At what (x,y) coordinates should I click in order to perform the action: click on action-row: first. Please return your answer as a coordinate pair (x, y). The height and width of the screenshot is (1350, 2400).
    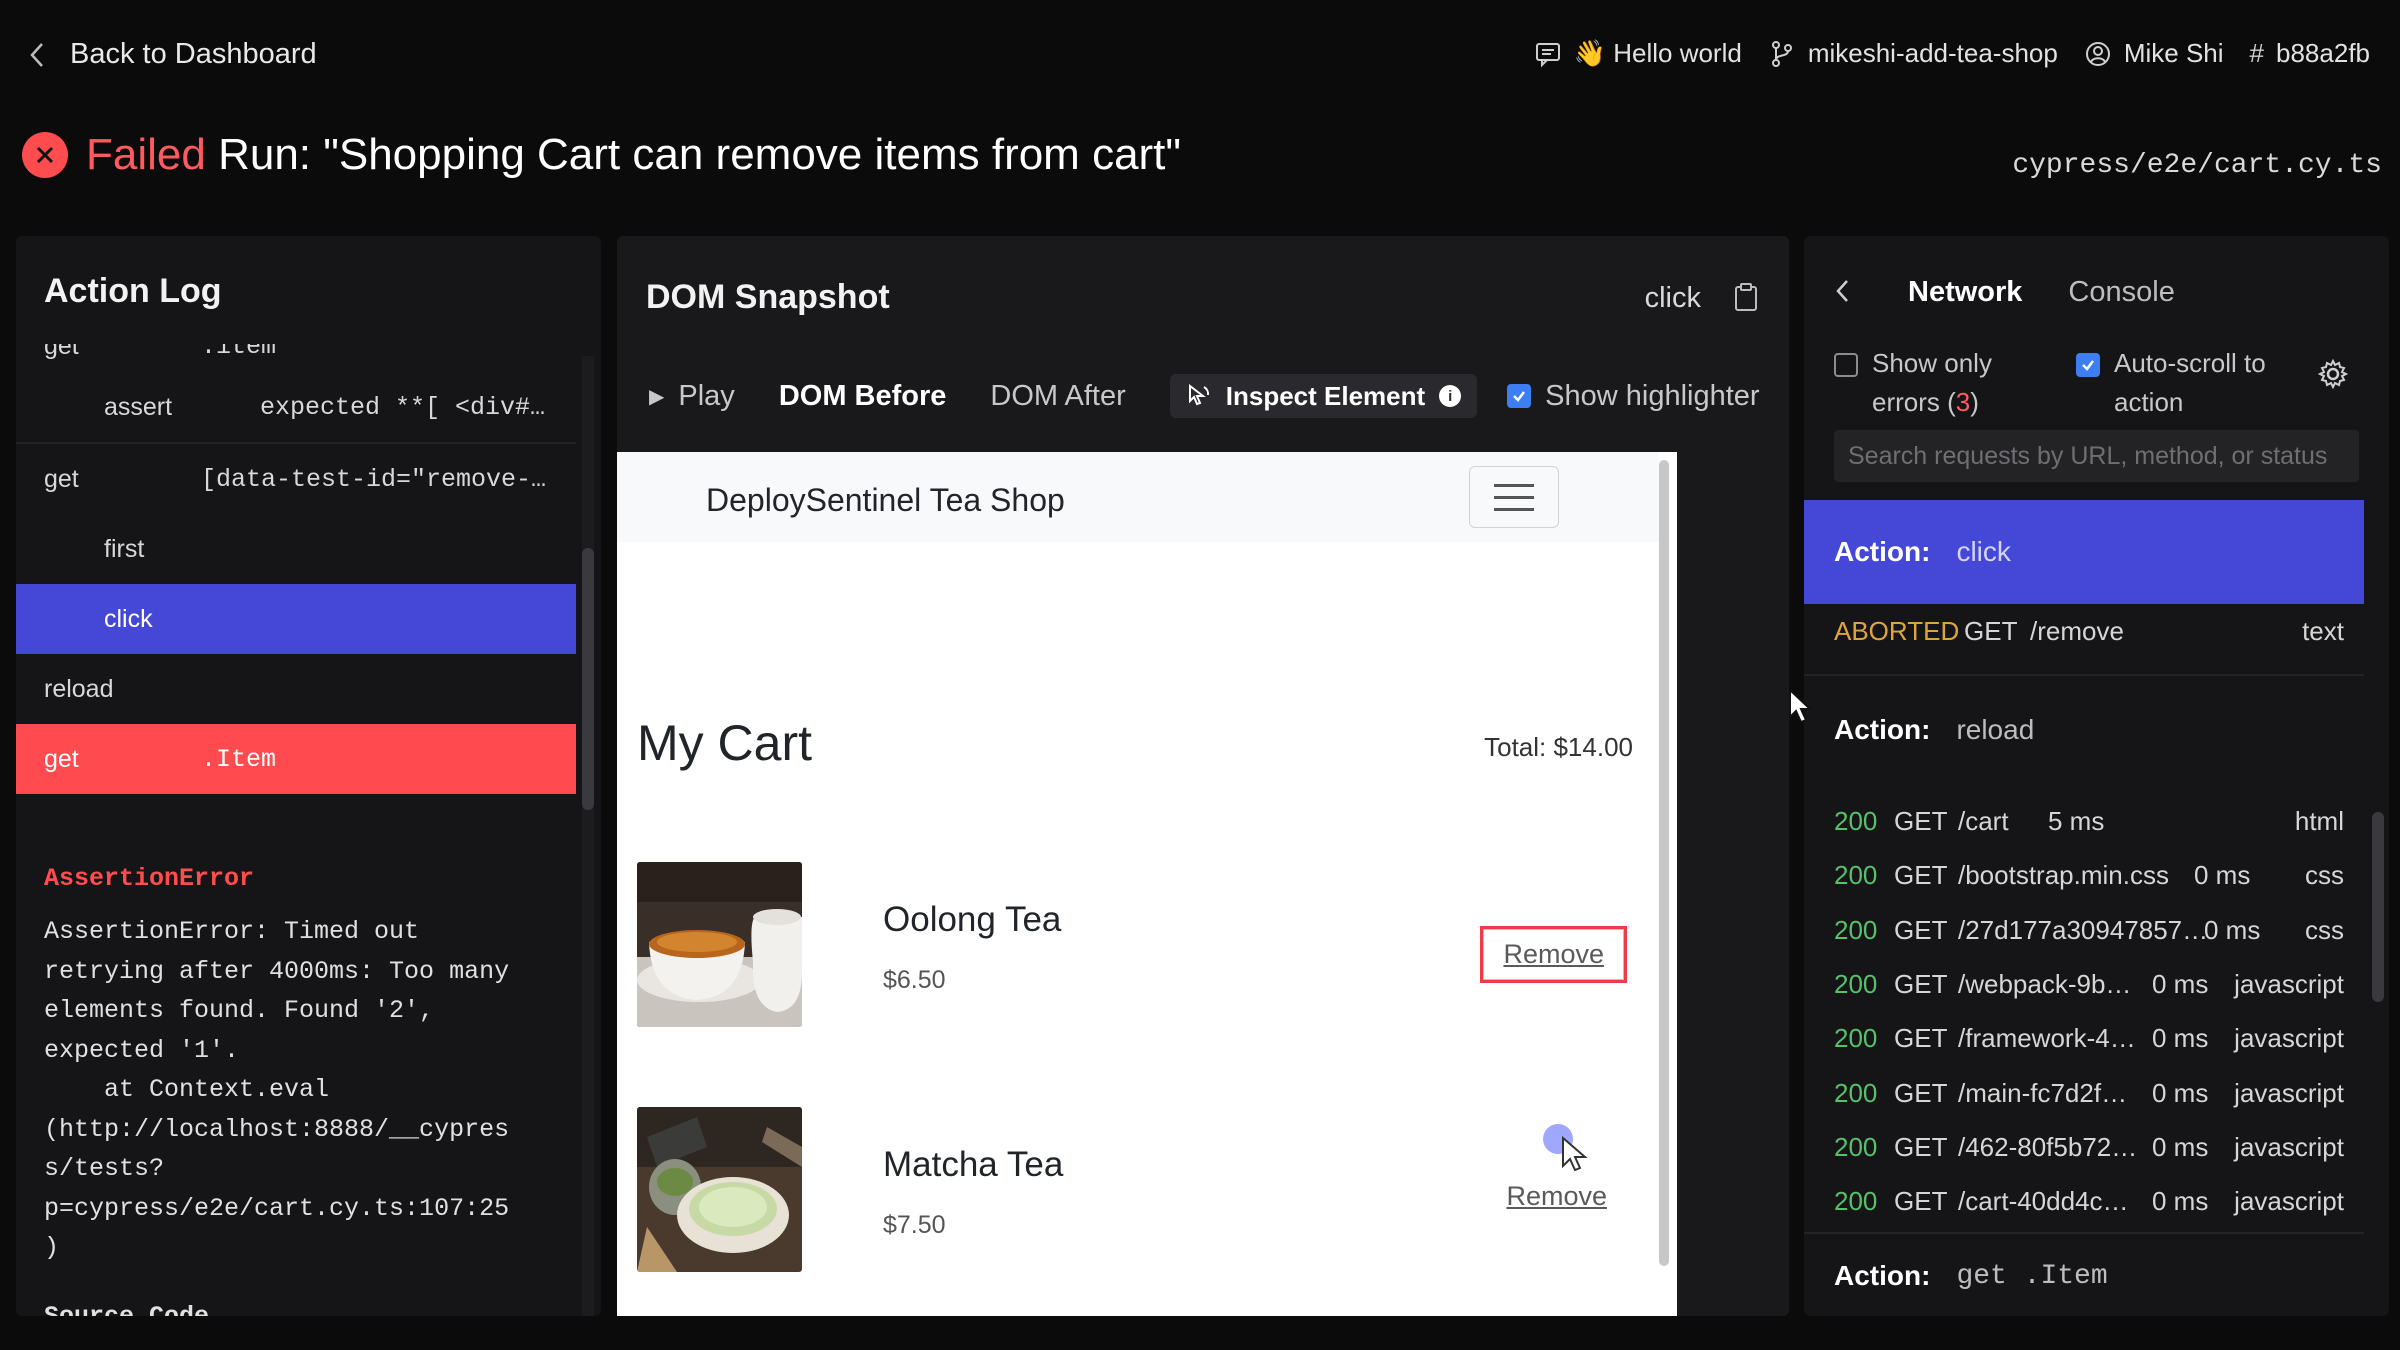
    Looking at the image, I should click on (296, 549).